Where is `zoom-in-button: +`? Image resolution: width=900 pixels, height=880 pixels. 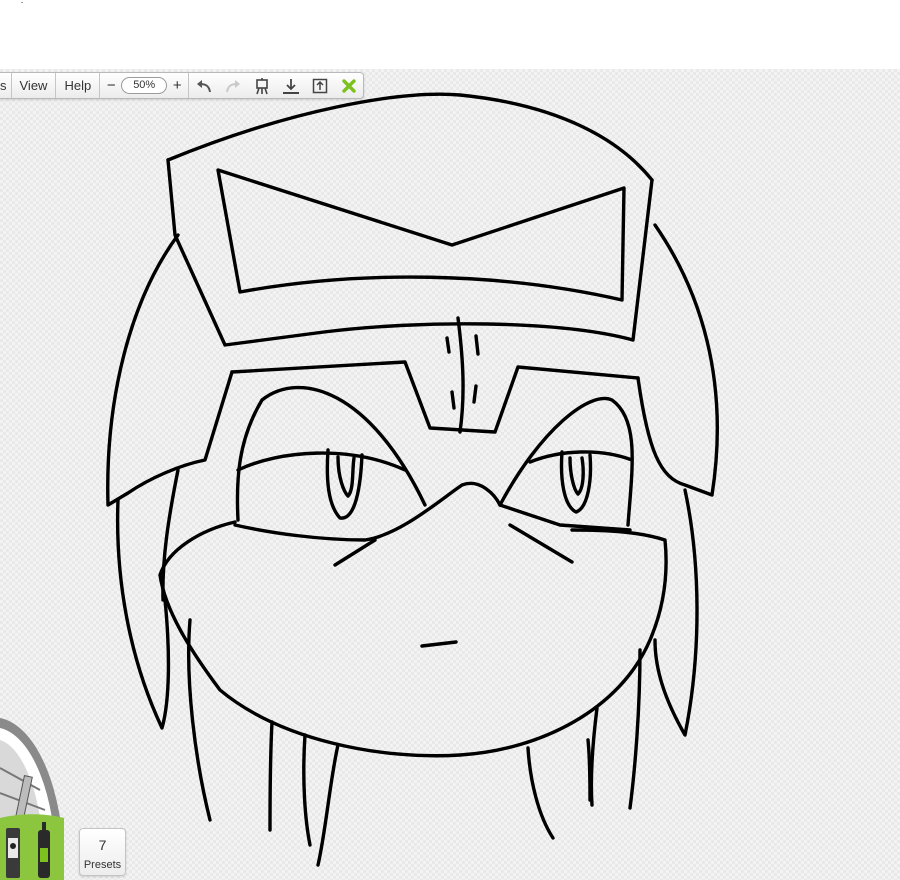 zoom-in-button: + is located at coordinates (177, 85).